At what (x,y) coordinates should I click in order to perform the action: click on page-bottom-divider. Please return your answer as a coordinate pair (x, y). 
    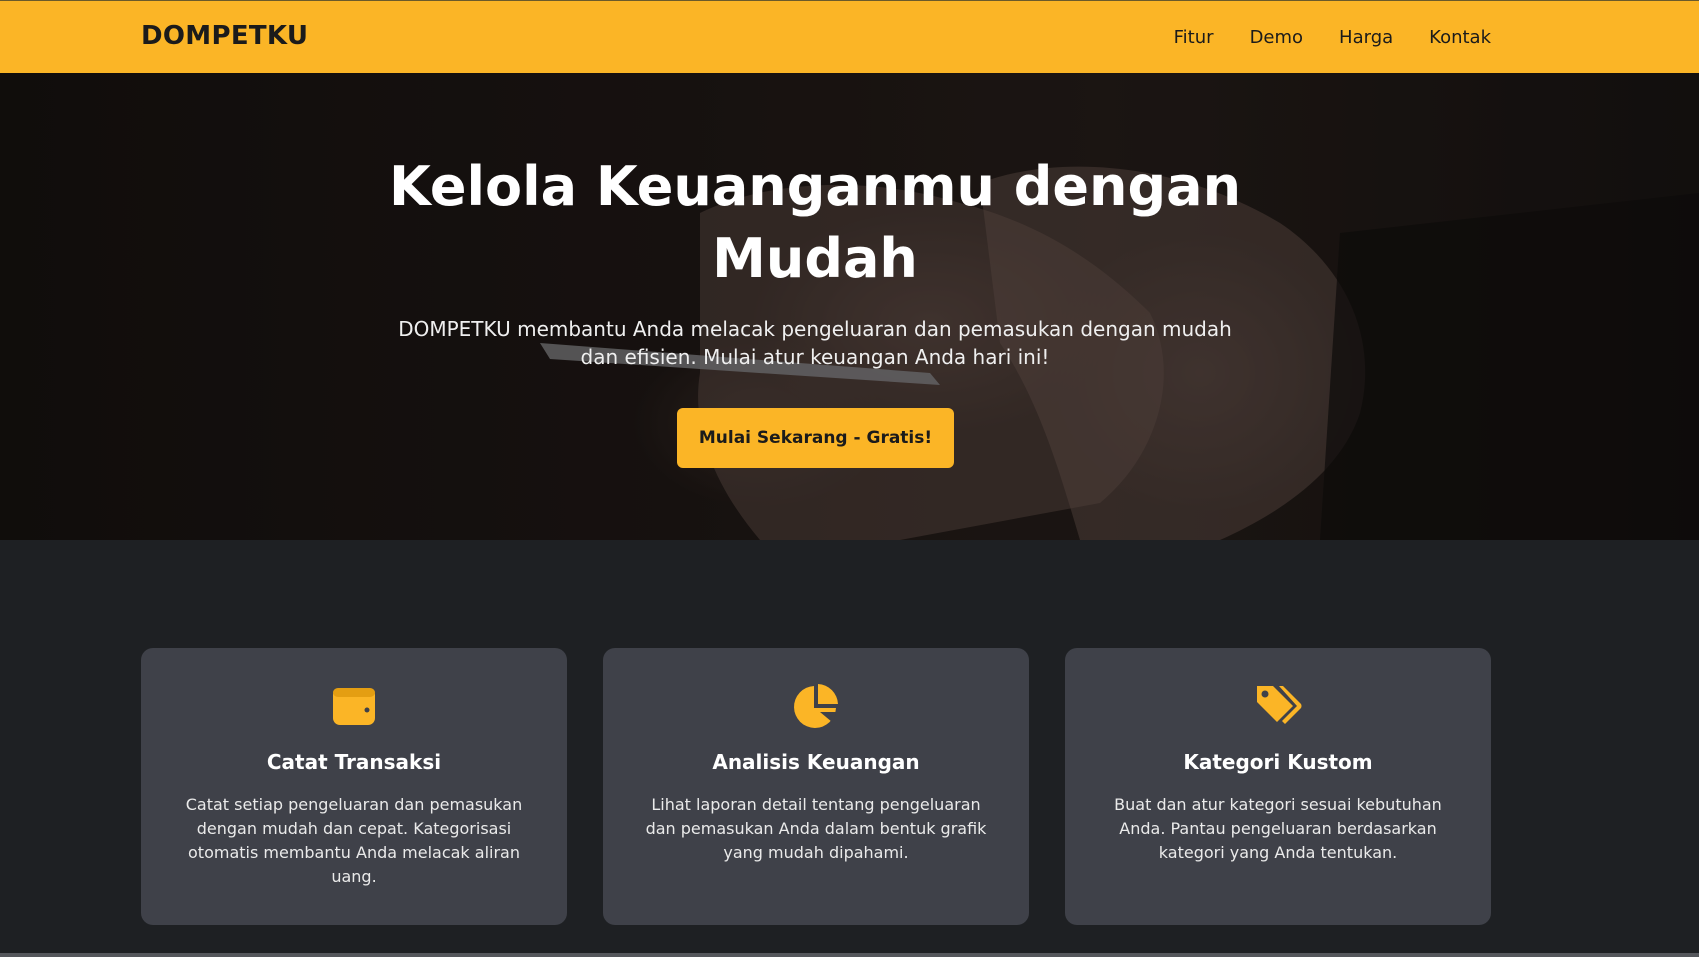
    Looking at the image, I should click on (849, 955).